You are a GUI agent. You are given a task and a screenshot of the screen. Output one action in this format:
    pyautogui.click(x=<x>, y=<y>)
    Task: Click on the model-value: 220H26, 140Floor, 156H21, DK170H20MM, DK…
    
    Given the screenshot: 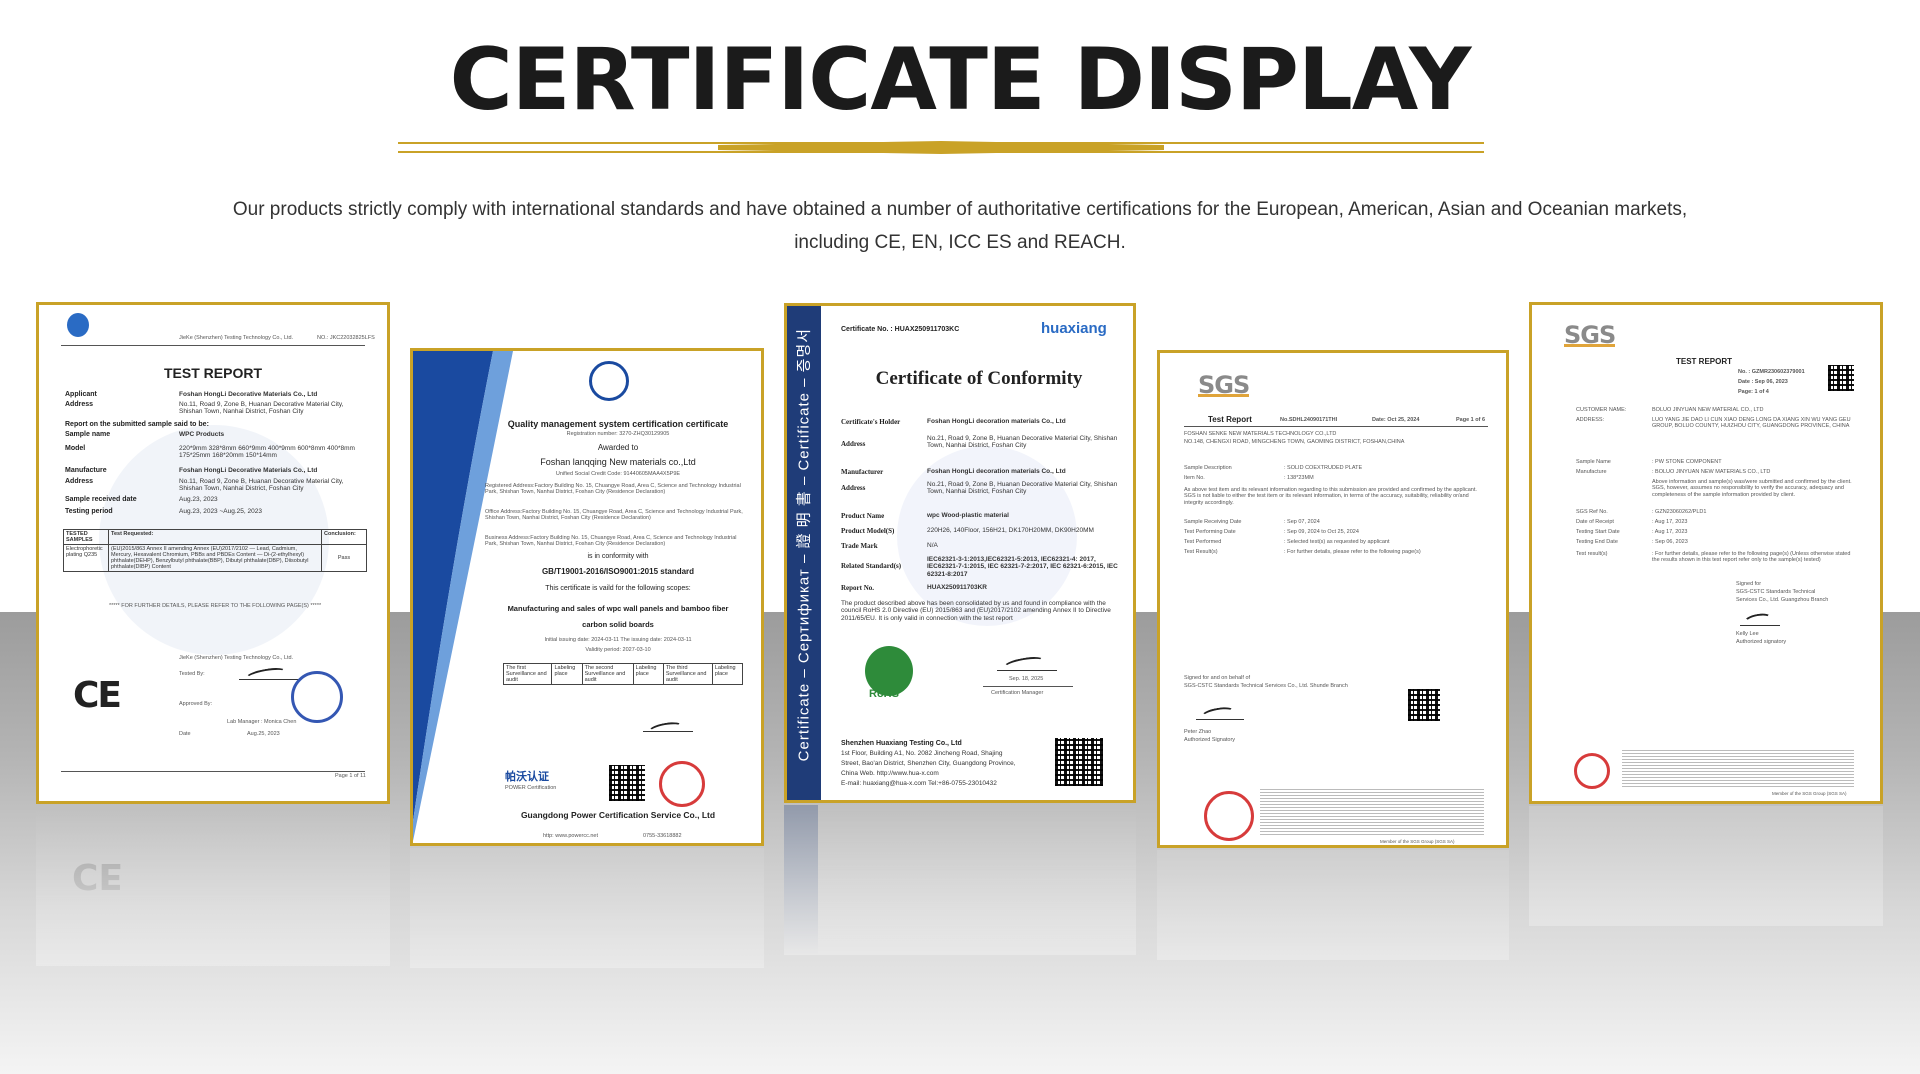 What is the action you would take?
    pyautogui.click(x=1010, y=530)
    